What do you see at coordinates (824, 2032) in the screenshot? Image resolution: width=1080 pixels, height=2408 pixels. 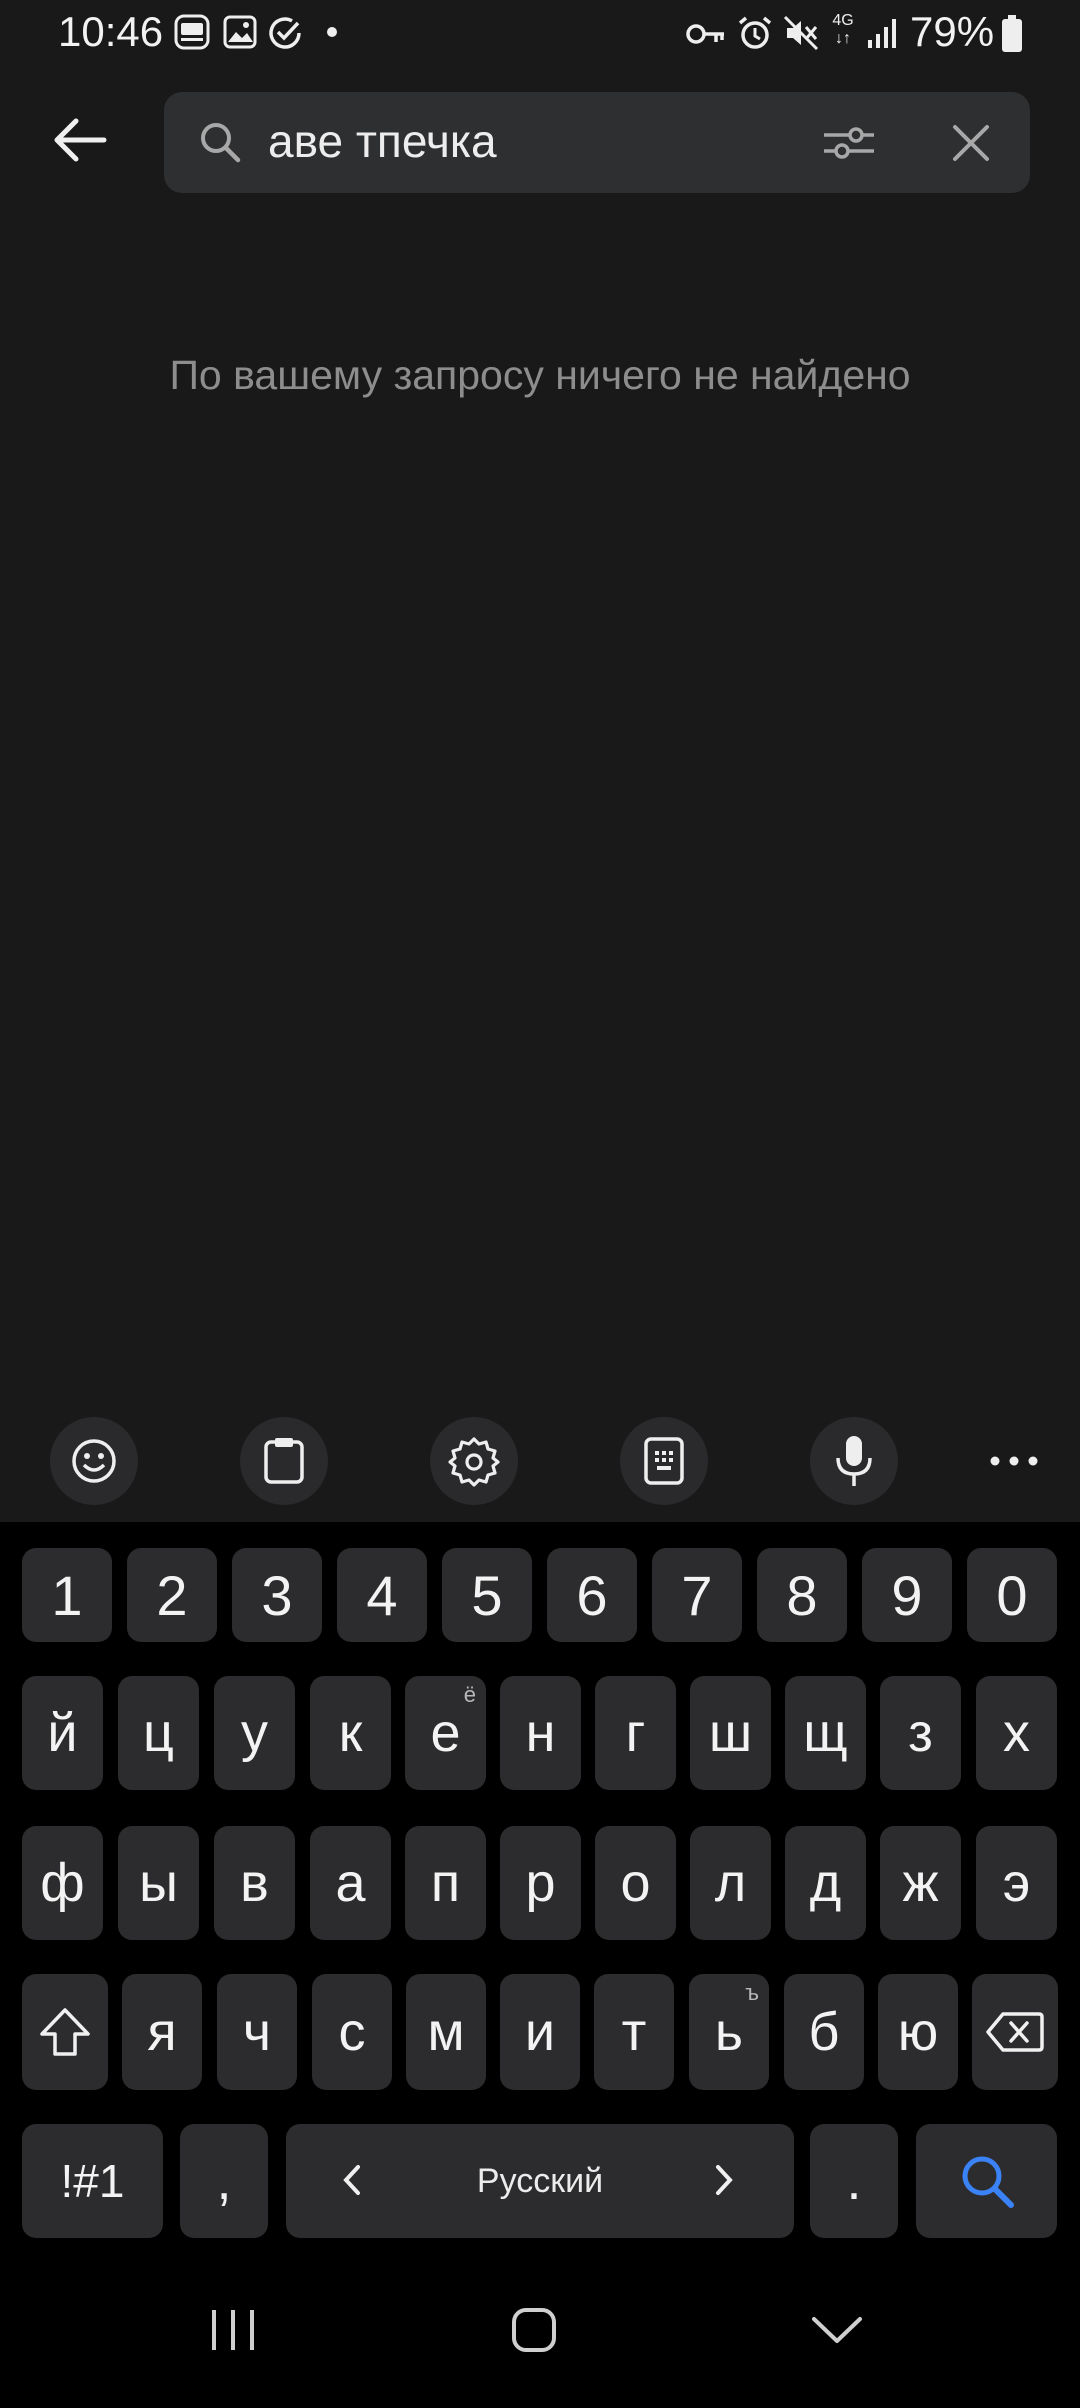 I see `key-б: б` at bounding box center [824, 2032].